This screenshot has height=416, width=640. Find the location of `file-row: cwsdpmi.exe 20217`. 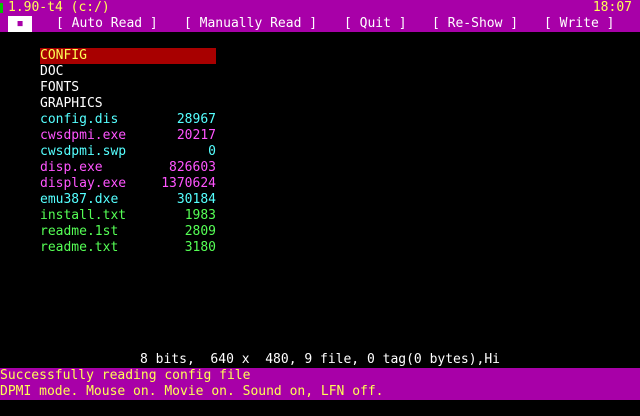

file-row: cwsdpmi.exe 20217 is located at coordinates (128, 136).